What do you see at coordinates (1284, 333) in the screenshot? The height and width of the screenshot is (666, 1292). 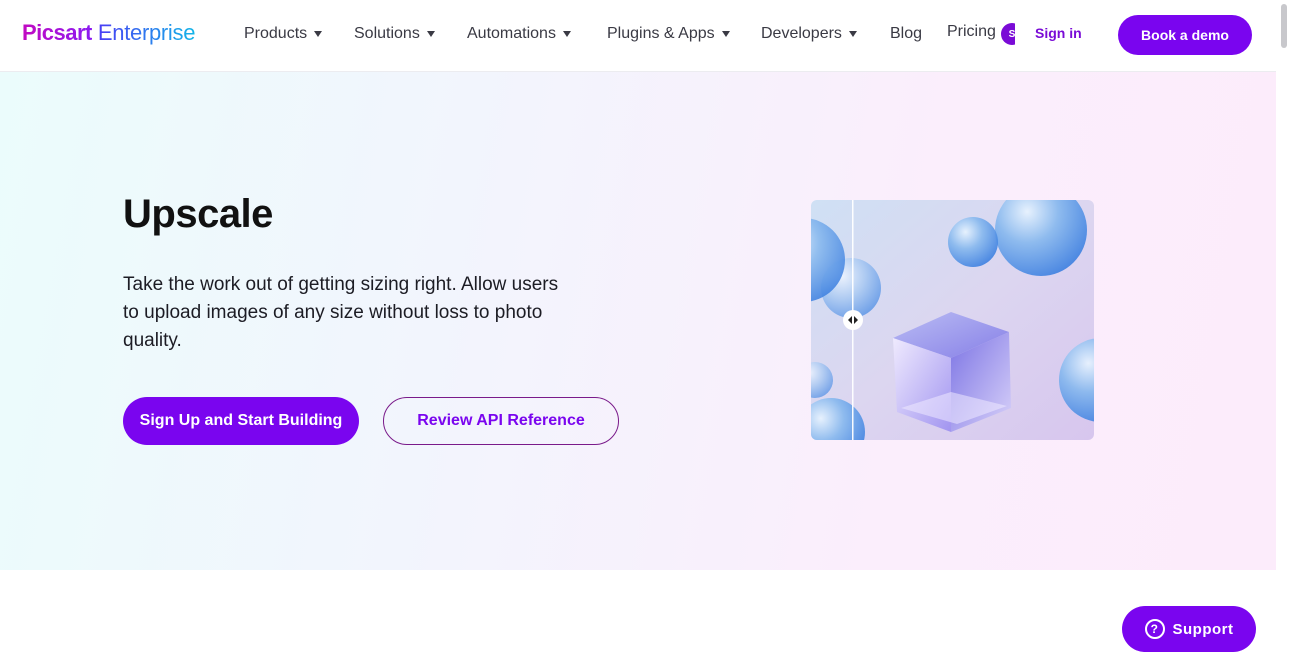 I see `page-scrollbar` at bounding box center [1284, 333].